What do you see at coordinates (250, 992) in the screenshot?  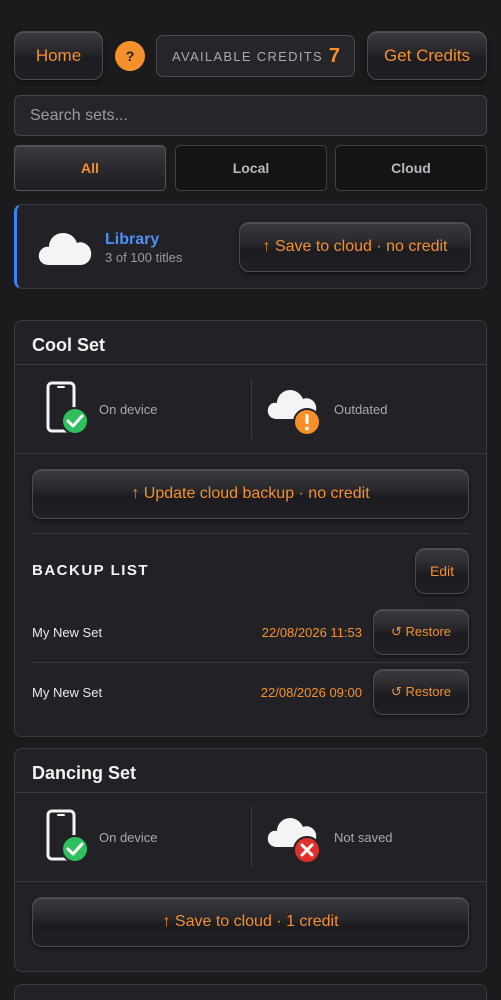 I see `set-card-next` at bounding box center [250, 992].